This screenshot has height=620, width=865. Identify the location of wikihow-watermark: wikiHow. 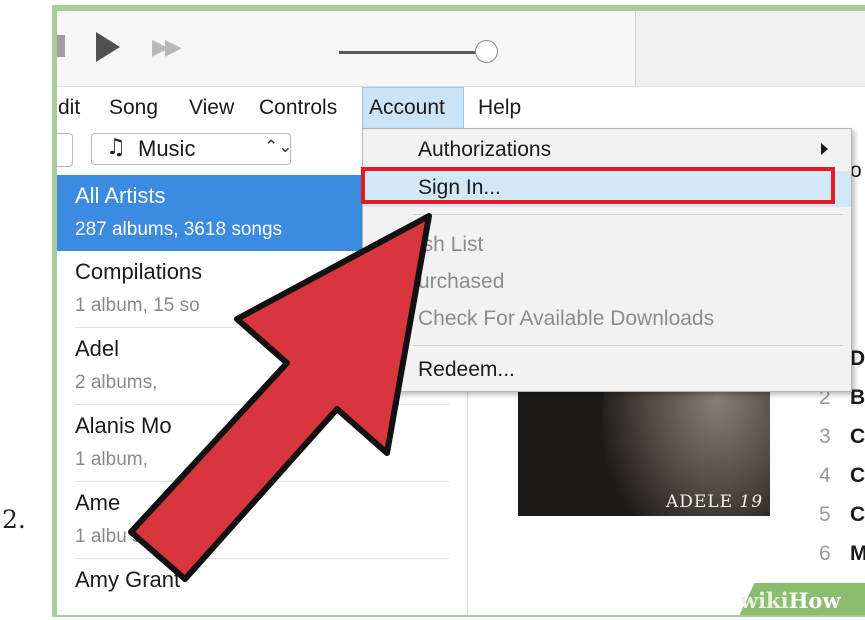
(790, 600).